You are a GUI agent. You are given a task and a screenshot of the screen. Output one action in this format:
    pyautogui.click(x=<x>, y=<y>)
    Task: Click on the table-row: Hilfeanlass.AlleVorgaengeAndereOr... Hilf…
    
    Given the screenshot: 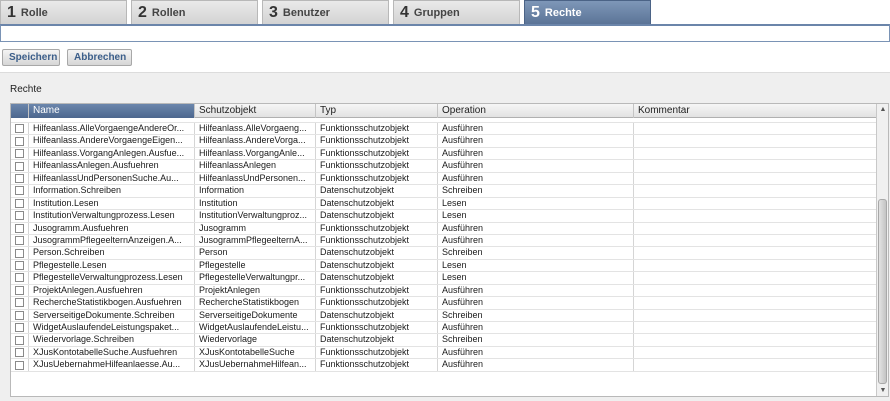 What is the action you would take?
    pyautogui.click(x=444, y=129)
    